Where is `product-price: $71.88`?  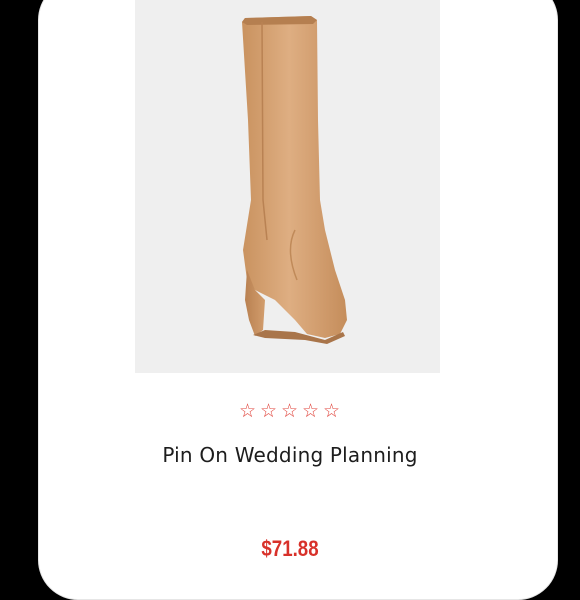
product-price: $71.88 is located at coordinates (290, 548).